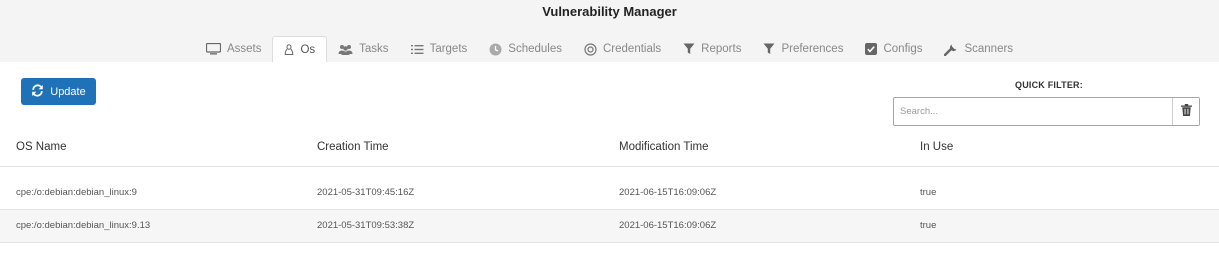 This screenshot has height=256, width=1219. I want to click on tab-schedules: Schedules, so click(525, 49).